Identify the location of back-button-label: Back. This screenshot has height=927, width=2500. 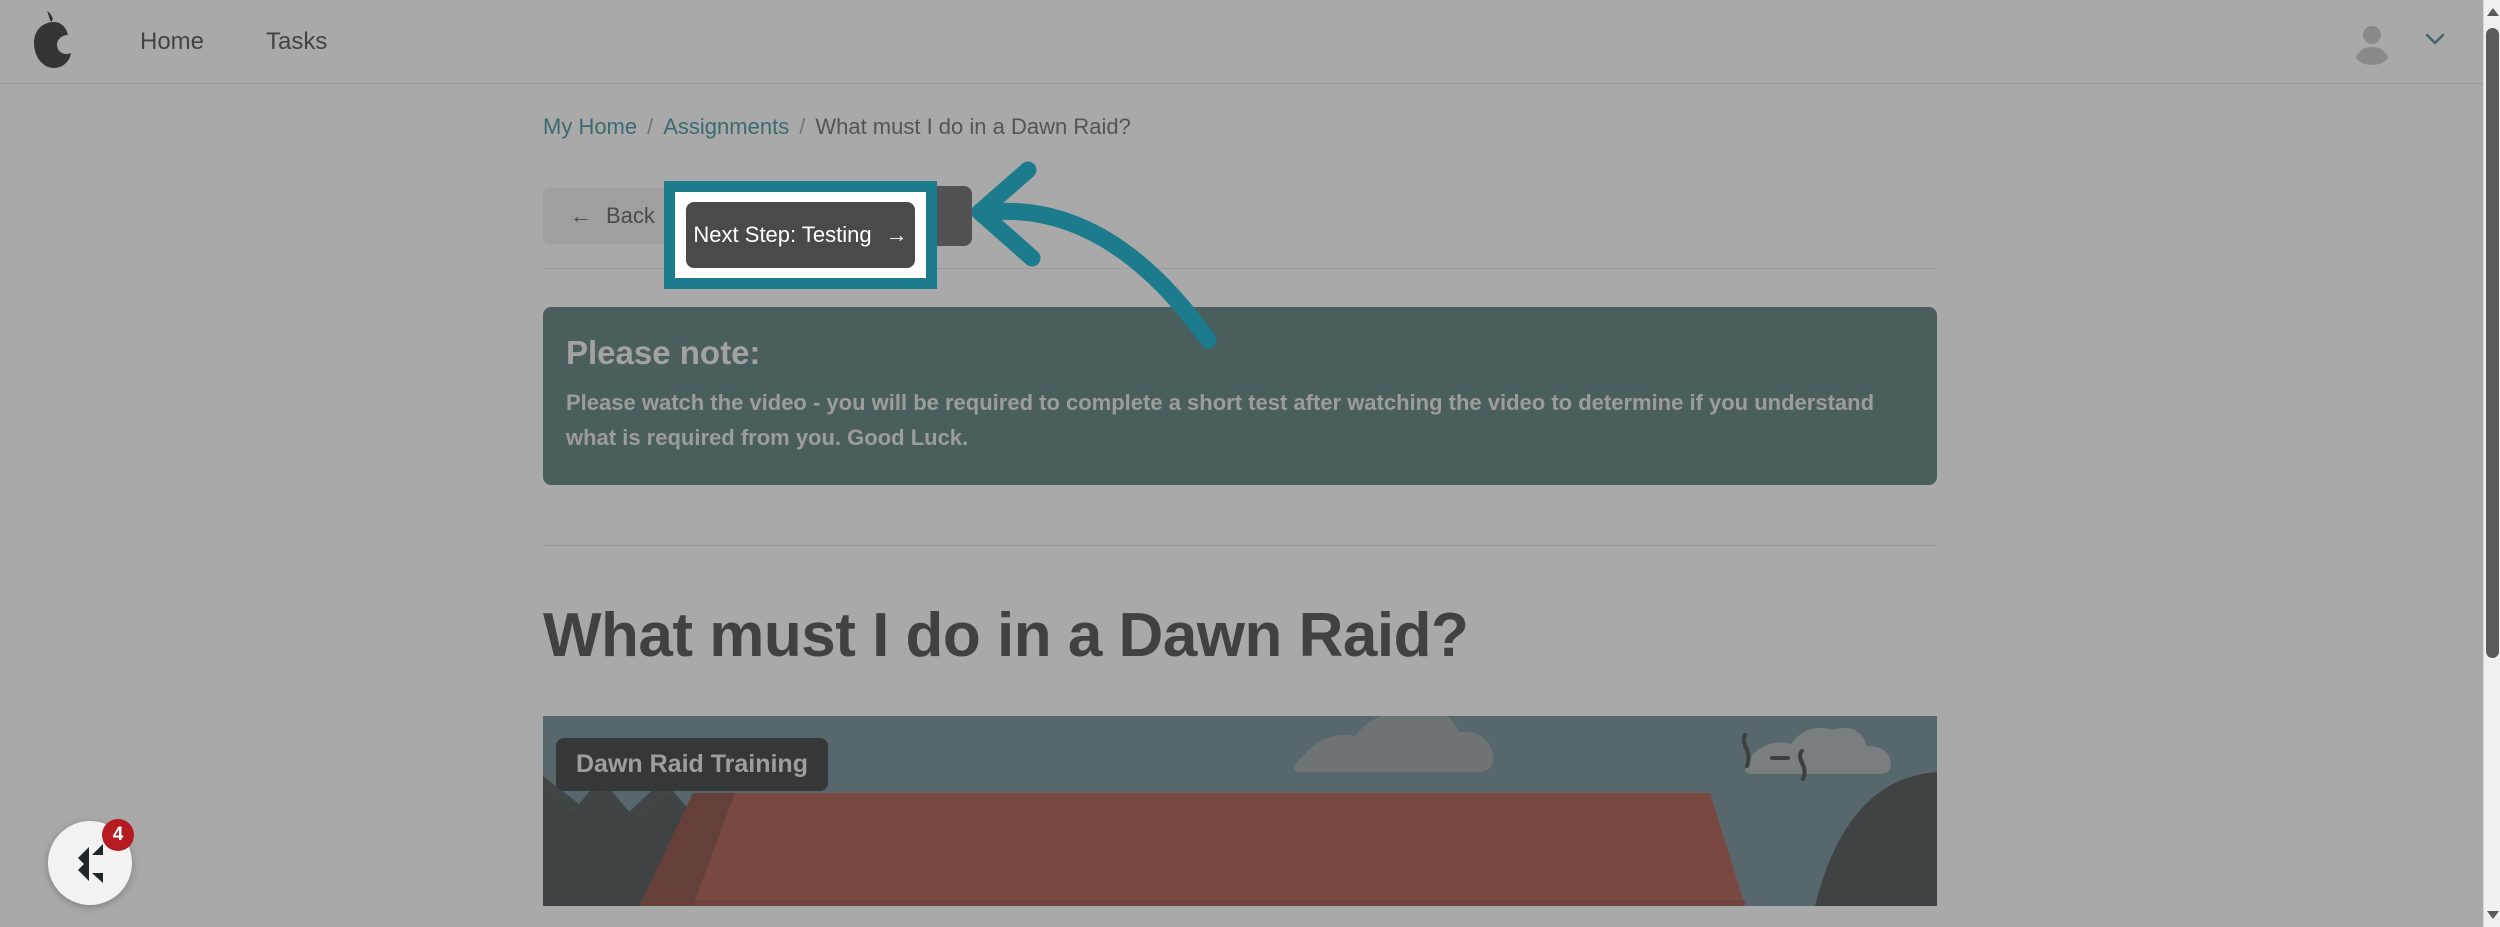
(630, 215).